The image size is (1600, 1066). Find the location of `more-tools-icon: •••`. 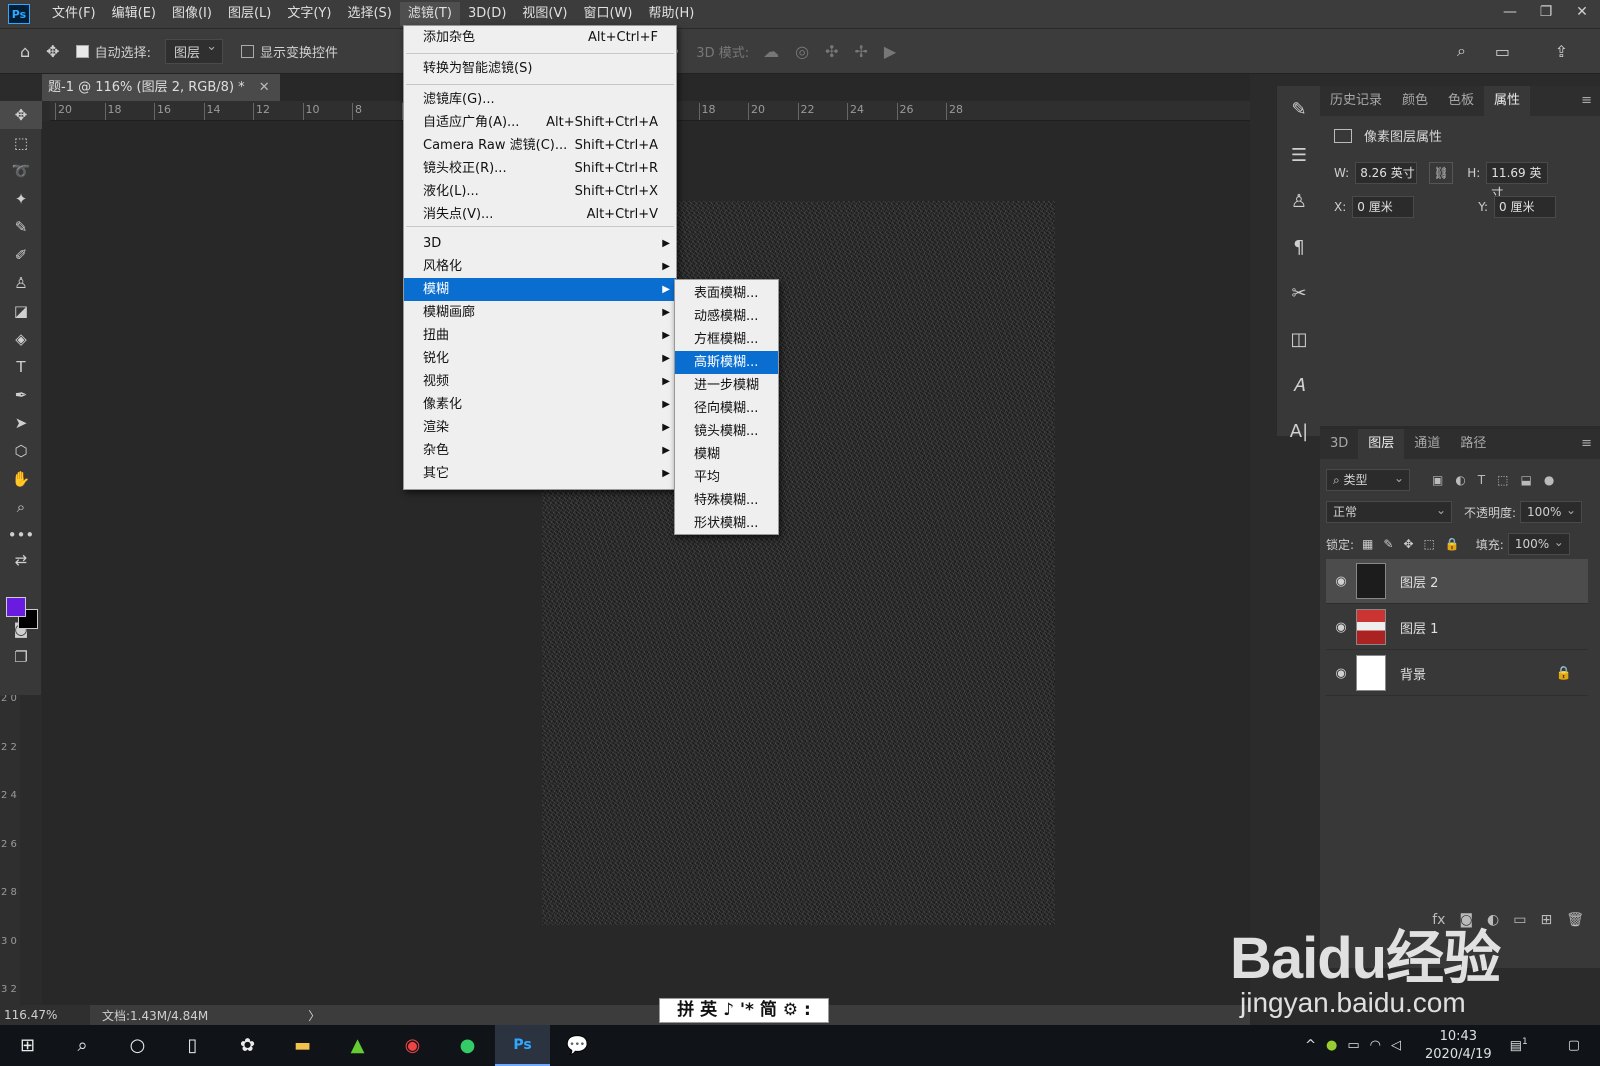

more-tools-icon: ••• is located at coordinates (21, 535).